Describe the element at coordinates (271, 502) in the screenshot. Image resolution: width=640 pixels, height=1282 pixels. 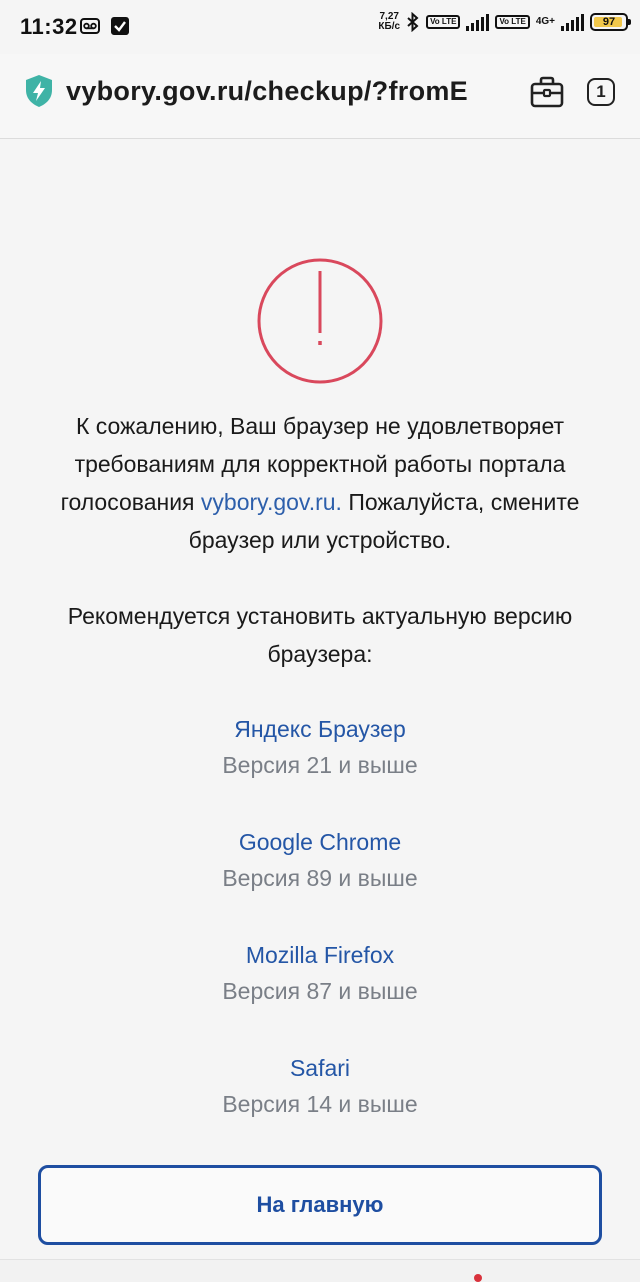
I see `portal-link: vybory.gov.ru.` at that location.